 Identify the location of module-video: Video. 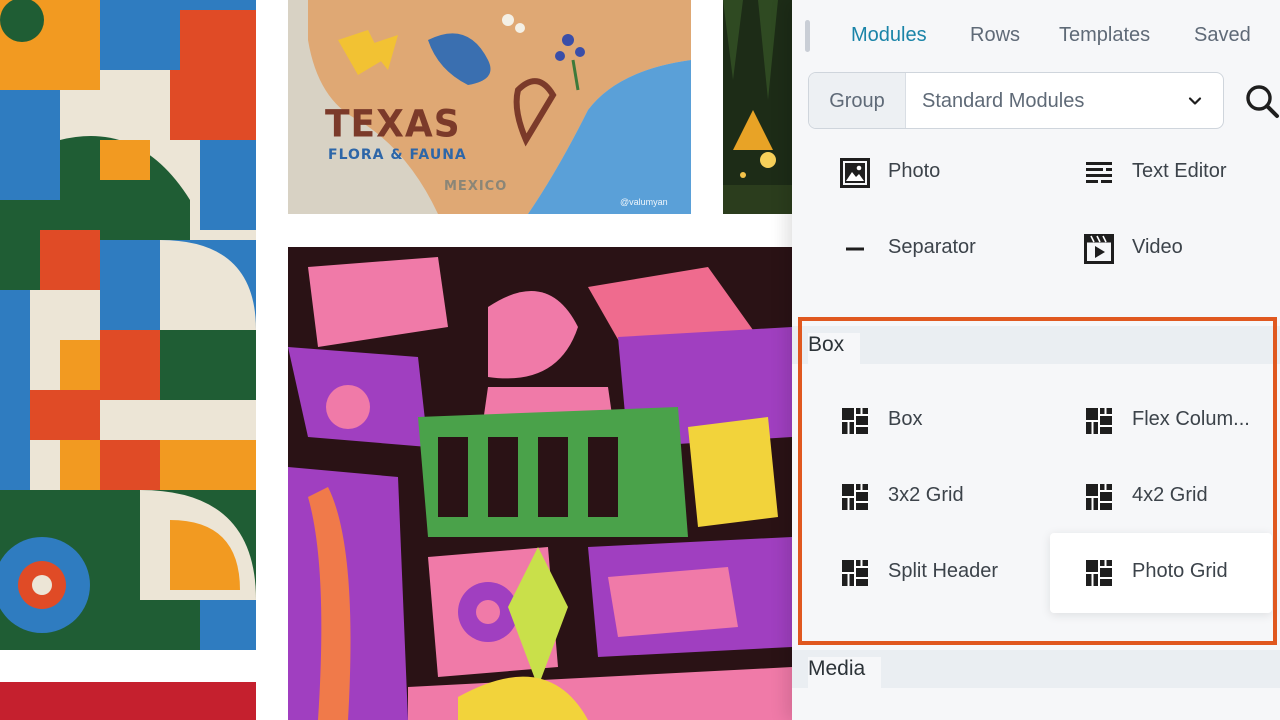
(1182, 262).